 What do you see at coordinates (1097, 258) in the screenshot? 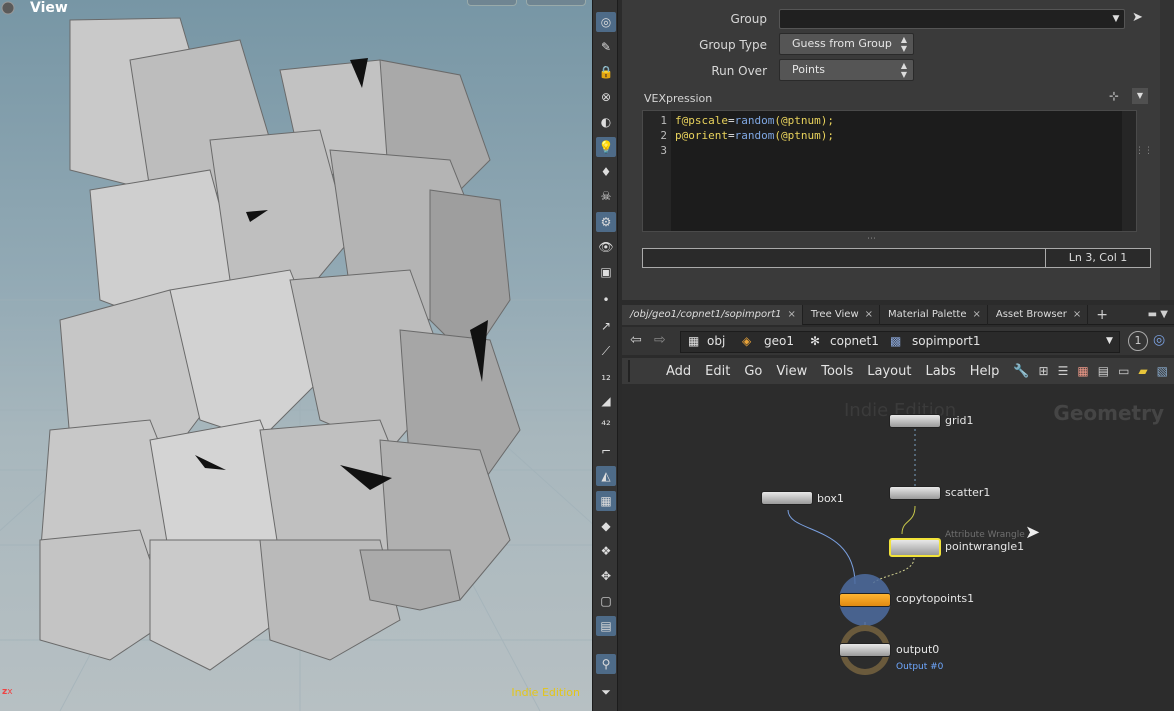
I see `cursor-position: Ln 3, Col 1` at bounding box center [1097, 258].